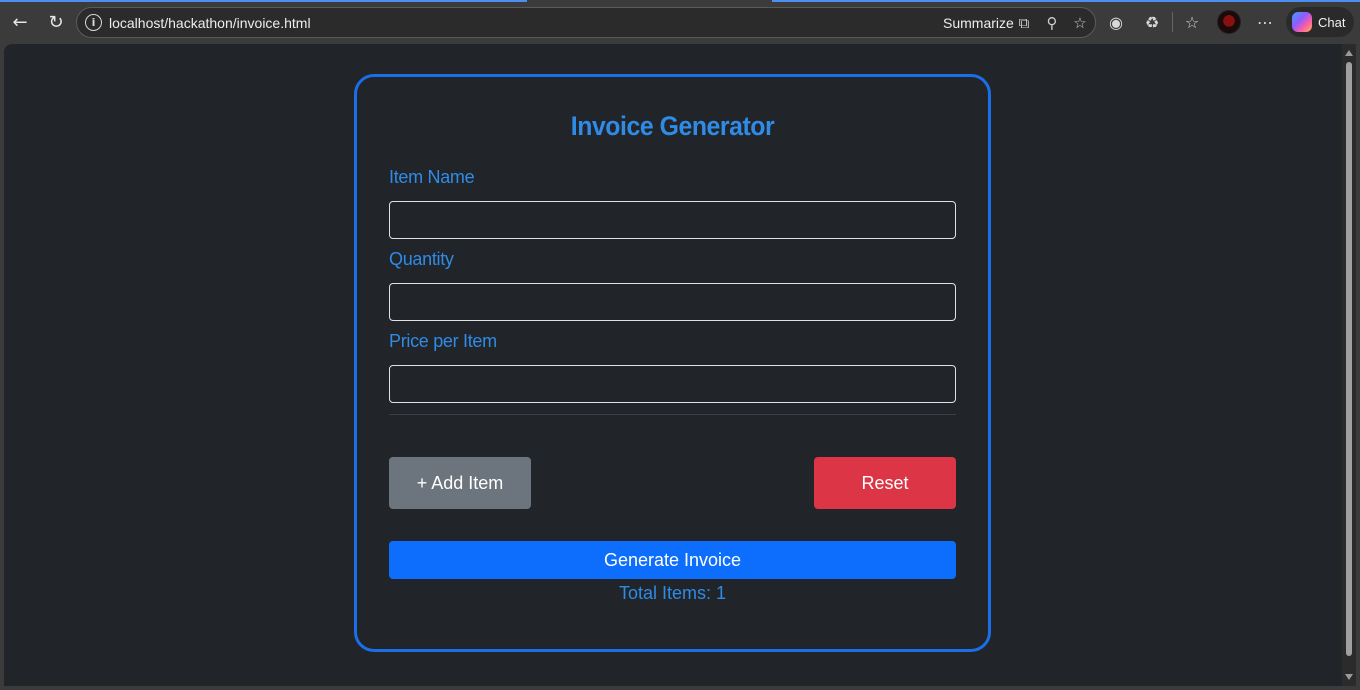 This screenshot has height=690, width=1360. Describe the element at coordinates (672, 126) in the screenshot. I see `page-title: Invoice Generator` at that location.